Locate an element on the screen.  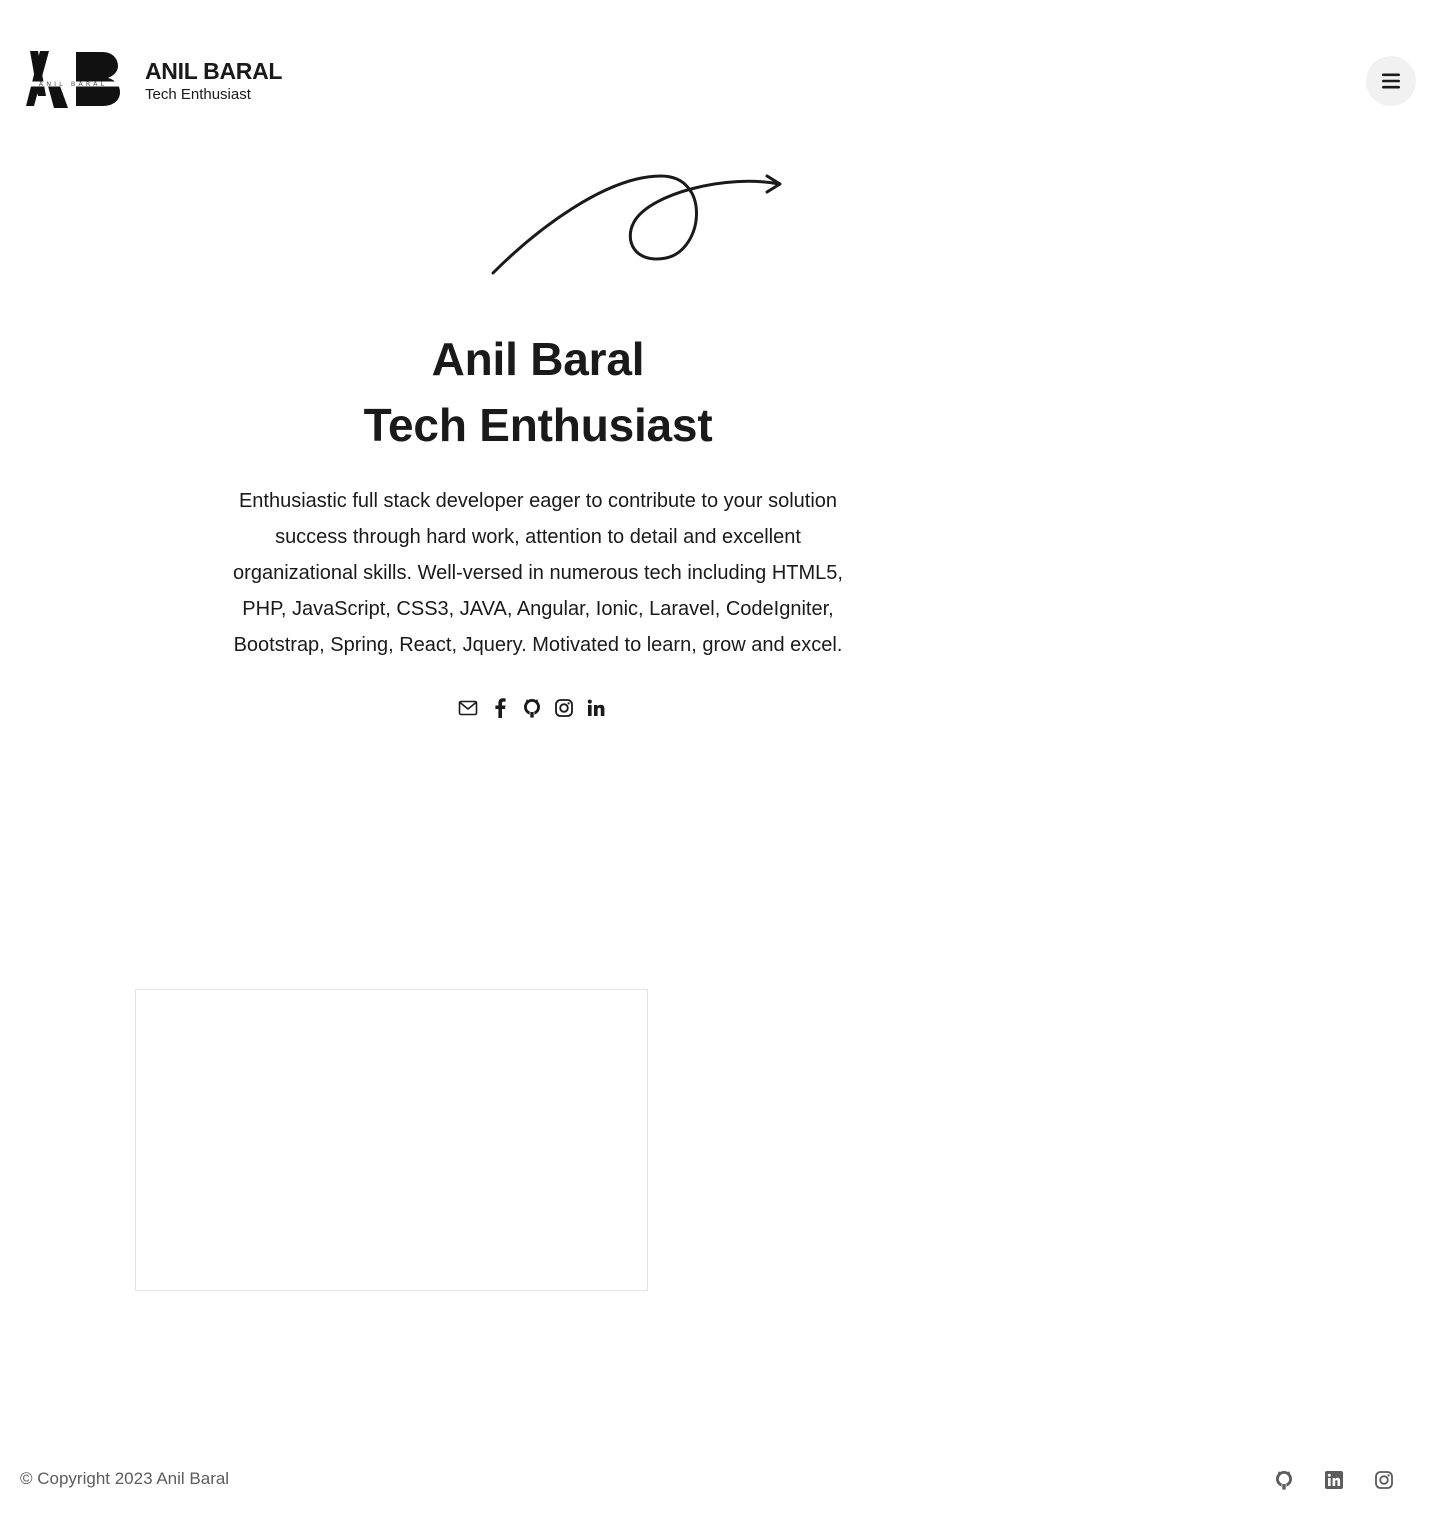
hamburger-icon is located at coordinates (1391, 81).